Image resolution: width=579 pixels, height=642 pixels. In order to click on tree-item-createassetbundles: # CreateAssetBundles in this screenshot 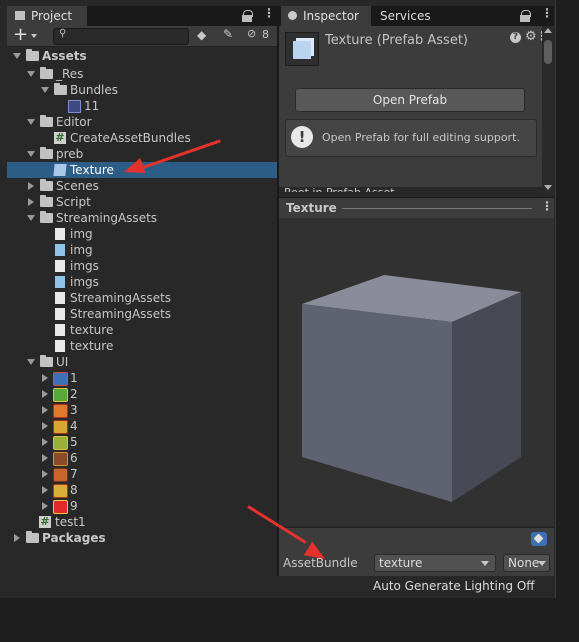, I will do `click(142, 138)`.